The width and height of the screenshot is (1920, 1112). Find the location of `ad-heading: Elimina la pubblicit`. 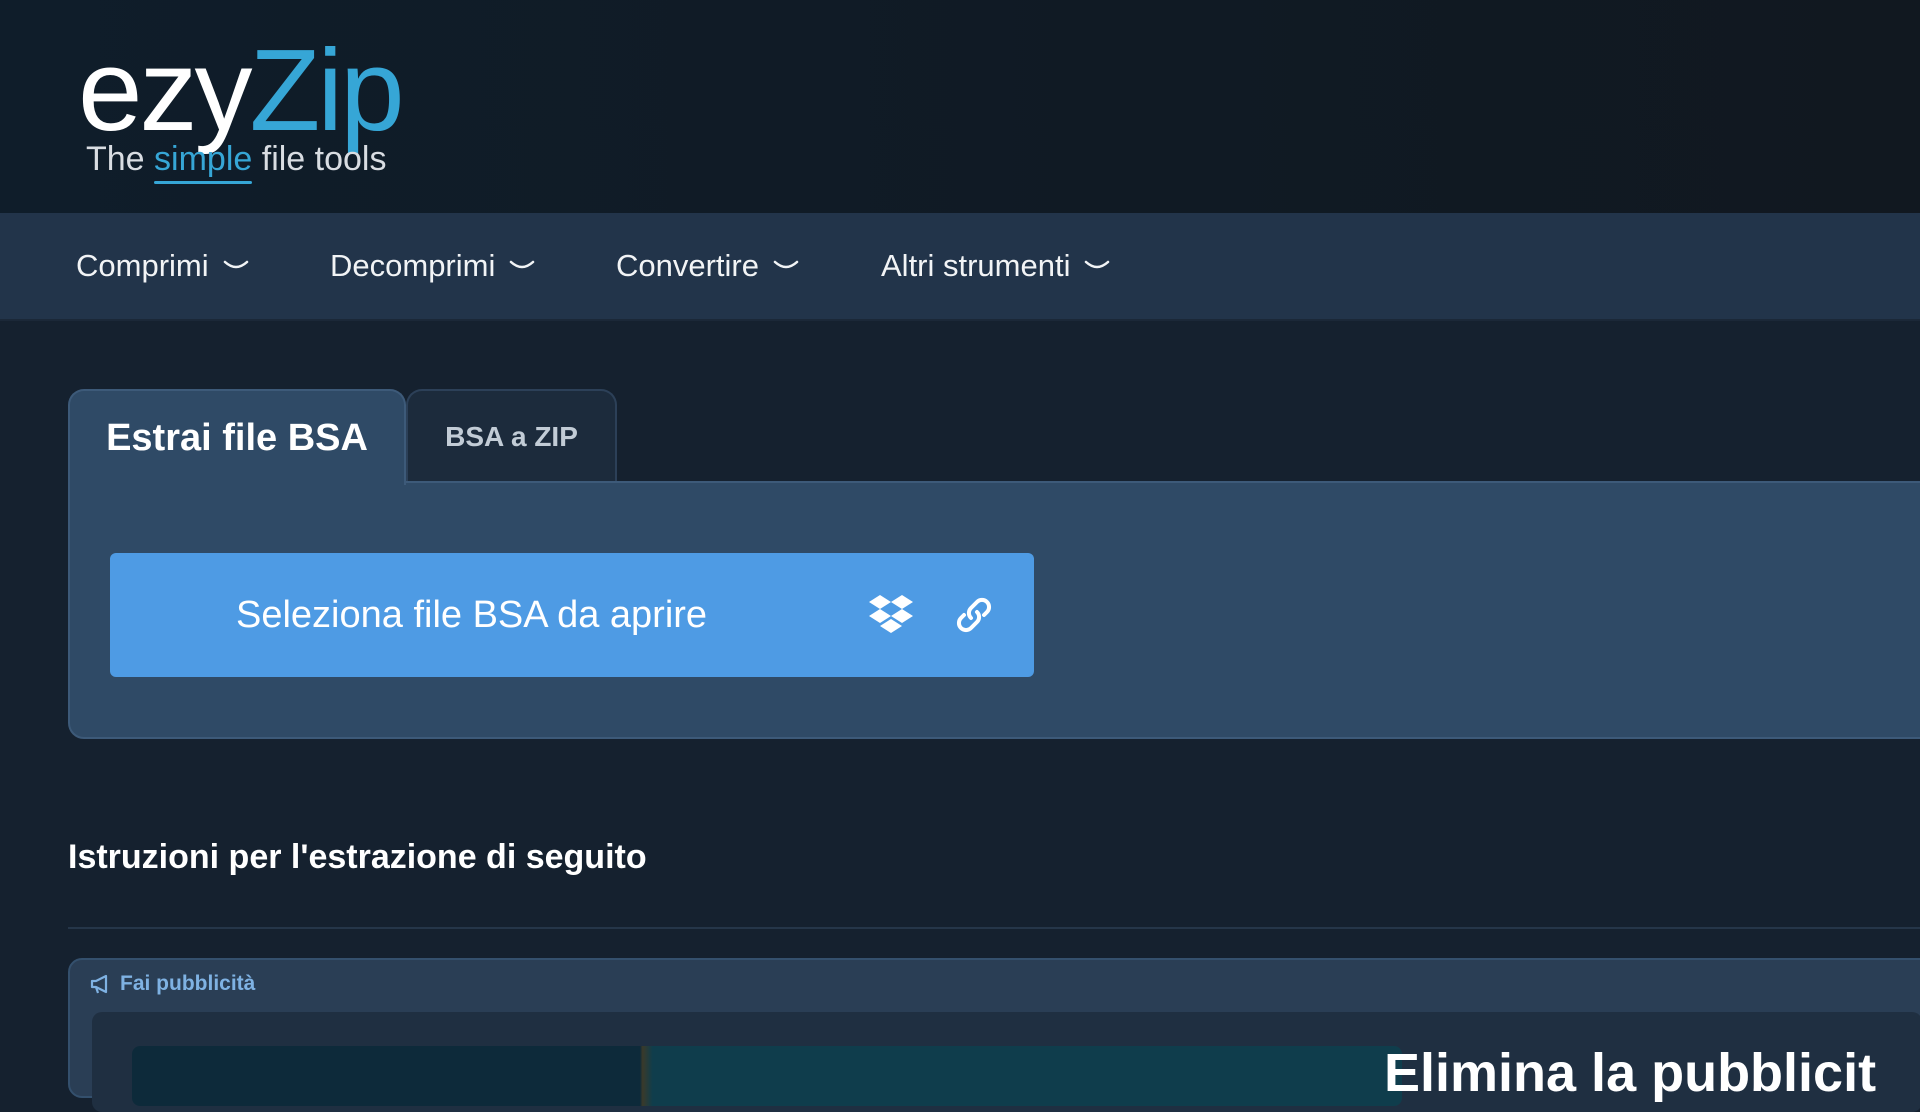

ad-heading: Elimina la pubblicit is located at coordinates (1630, 1073).